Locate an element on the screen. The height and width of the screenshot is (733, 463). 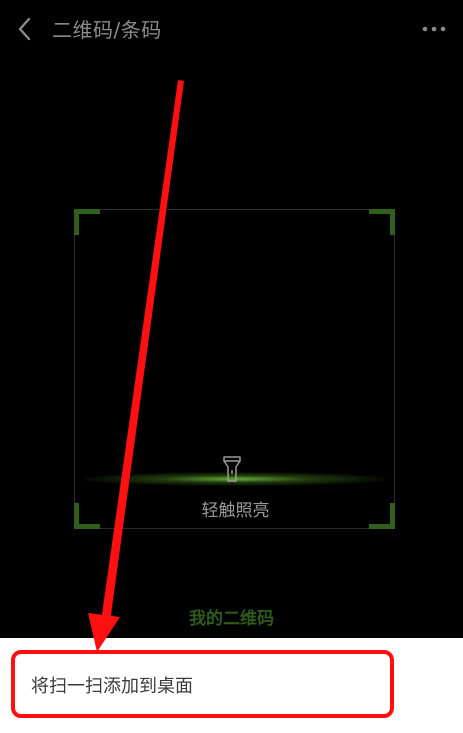
bottom-sheet: 将扫一扫添加到桌面 is located at coordinates (231, 685).